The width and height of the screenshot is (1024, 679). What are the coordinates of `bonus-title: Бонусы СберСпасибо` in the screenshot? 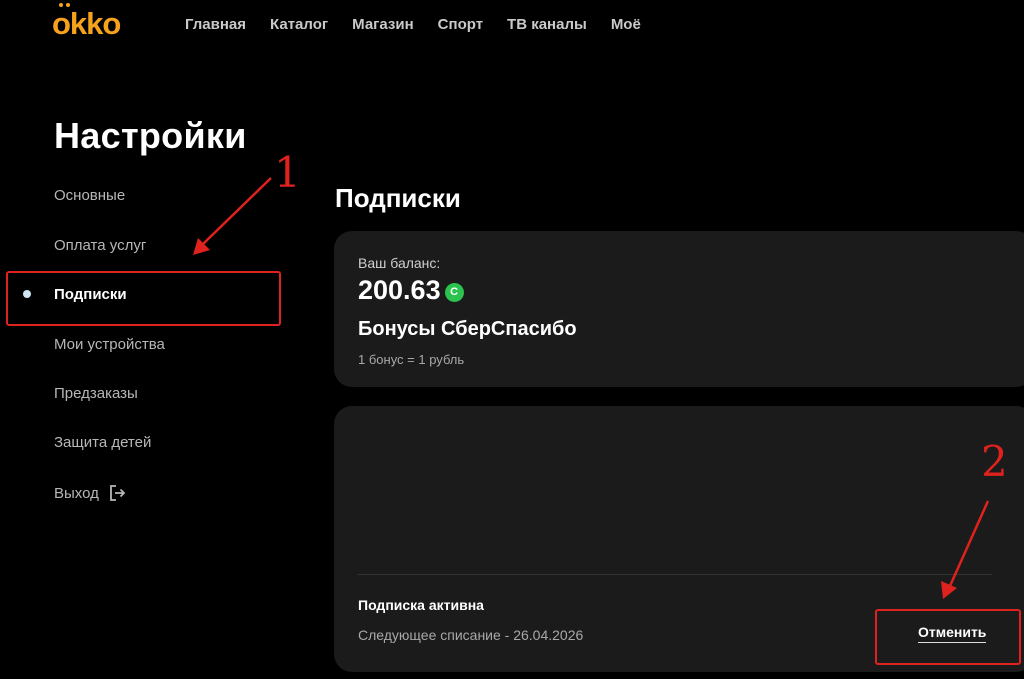 It's located at (467, 329).